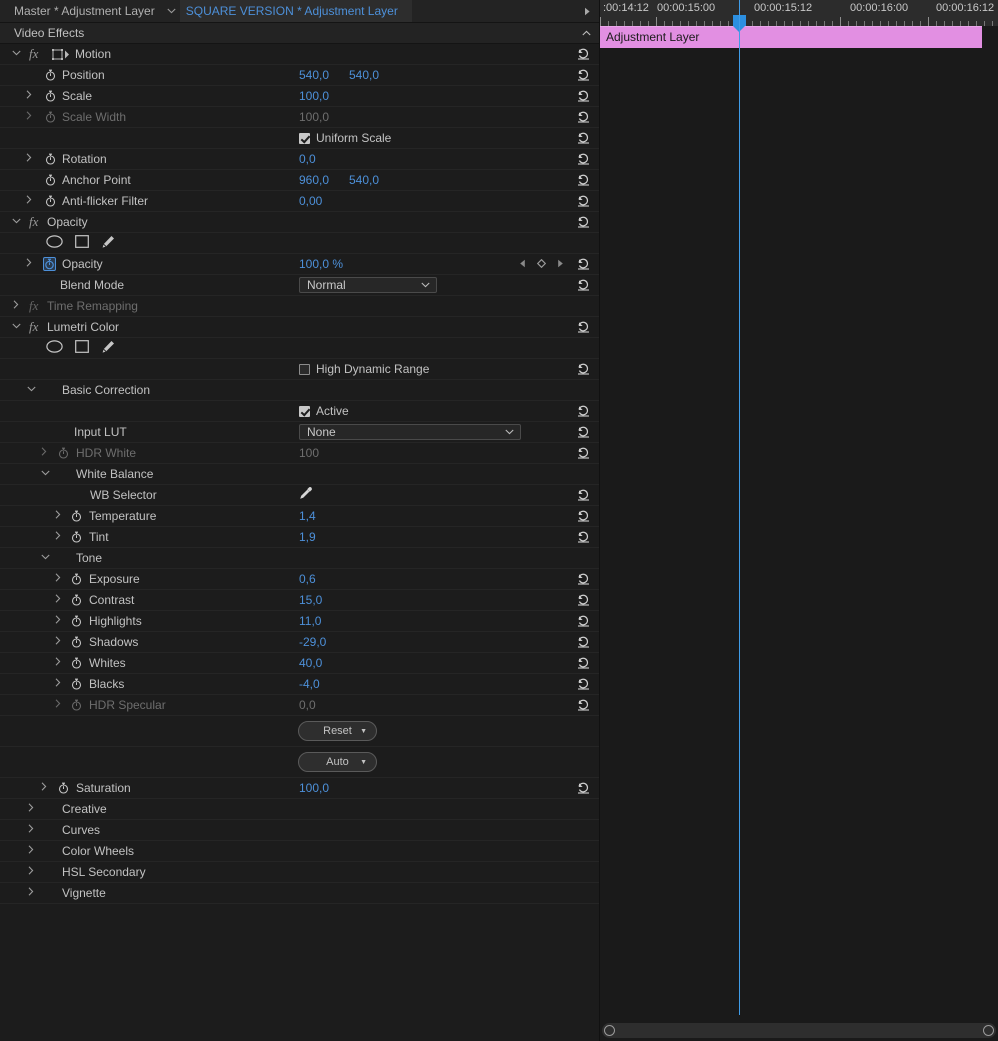 Image resolution: width=998 pixels, height=1041 pixels. Describe the element at coordinates (76, 537) in the screenshot. I see `stopwatch-tint-icon` at that location.